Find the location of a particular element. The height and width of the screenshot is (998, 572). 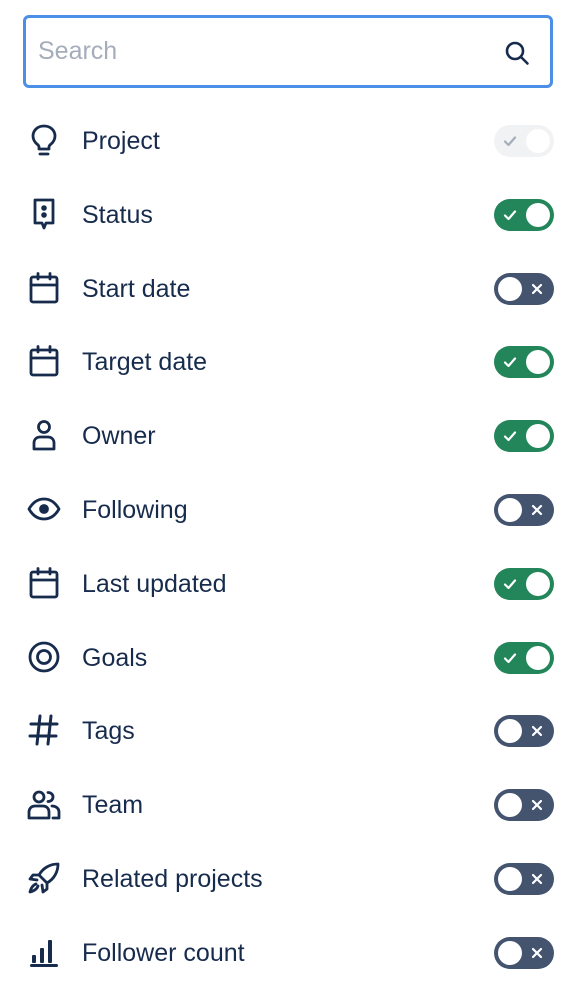

item-label: Related projects is located at coordinates (172, 878).